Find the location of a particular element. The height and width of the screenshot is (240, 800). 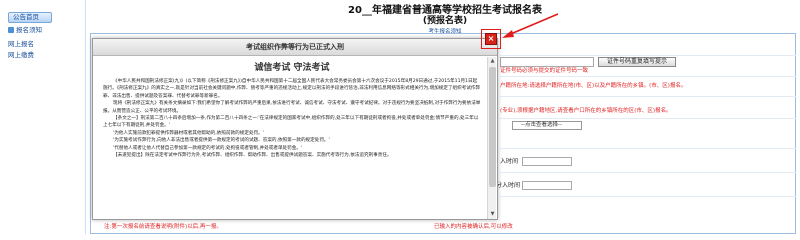

sidebar-tab-home: 公告首页 is located at coordinates (30, 17).